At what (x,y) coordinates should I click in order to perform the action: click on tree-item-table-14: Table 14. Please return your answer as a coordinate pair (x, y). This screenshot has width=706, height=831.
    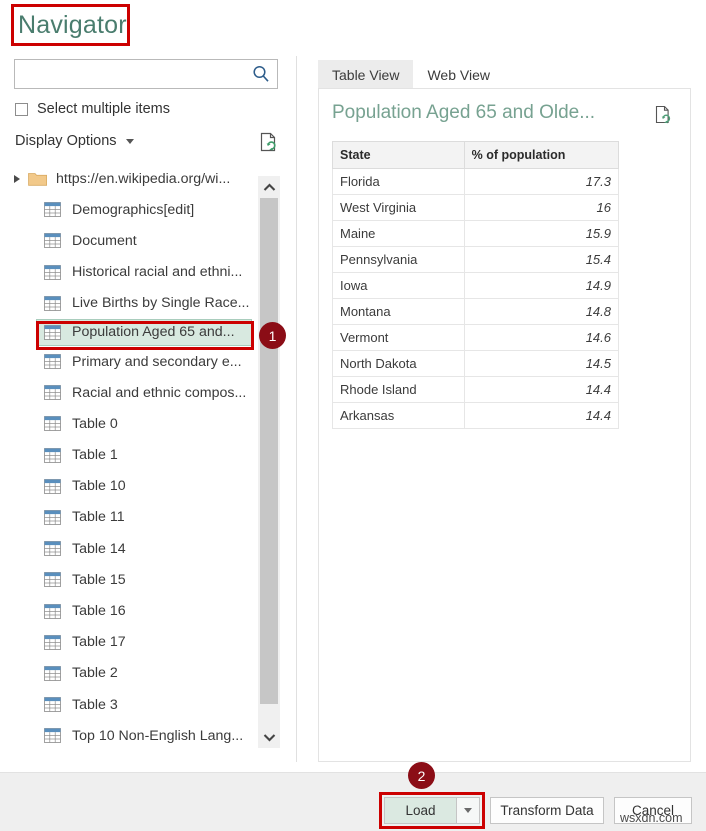
    Looking at the image, I should click on (129, 548).